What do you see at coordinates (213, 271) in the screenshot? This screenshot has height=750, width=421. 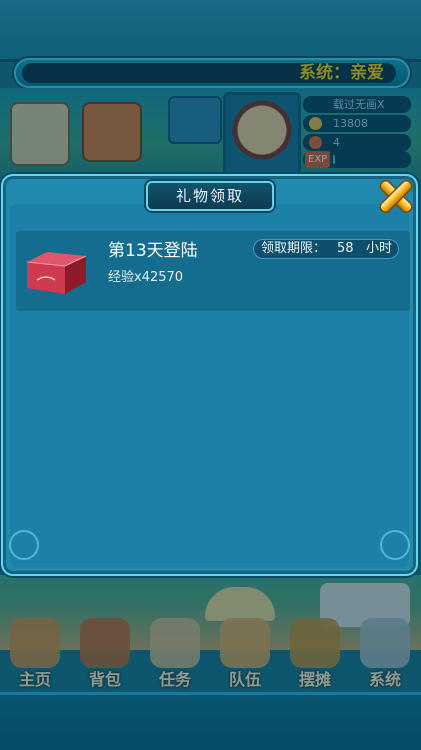 I see `gift-list-item: 第13天登陆 经验x42570 领取期限： 58 小时` at bounding box center [213, 271].